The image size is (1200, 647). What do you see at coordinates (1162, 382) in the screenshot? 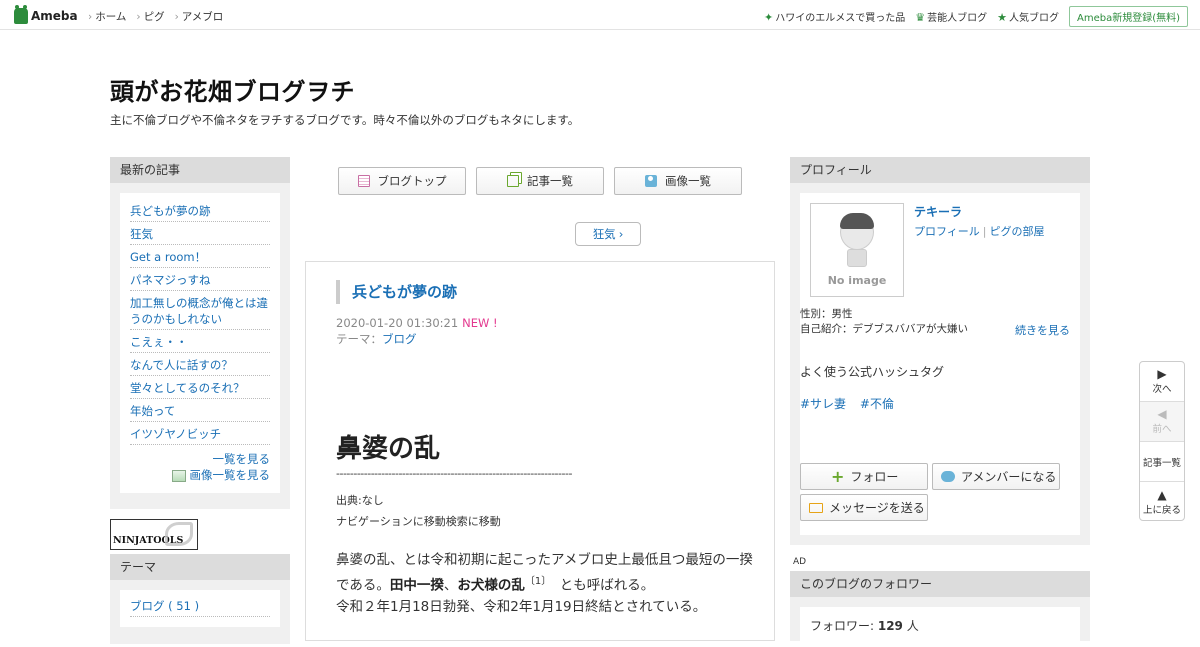
I see `next-button: ▶ 次へ` at bounding box center [1162, 382].